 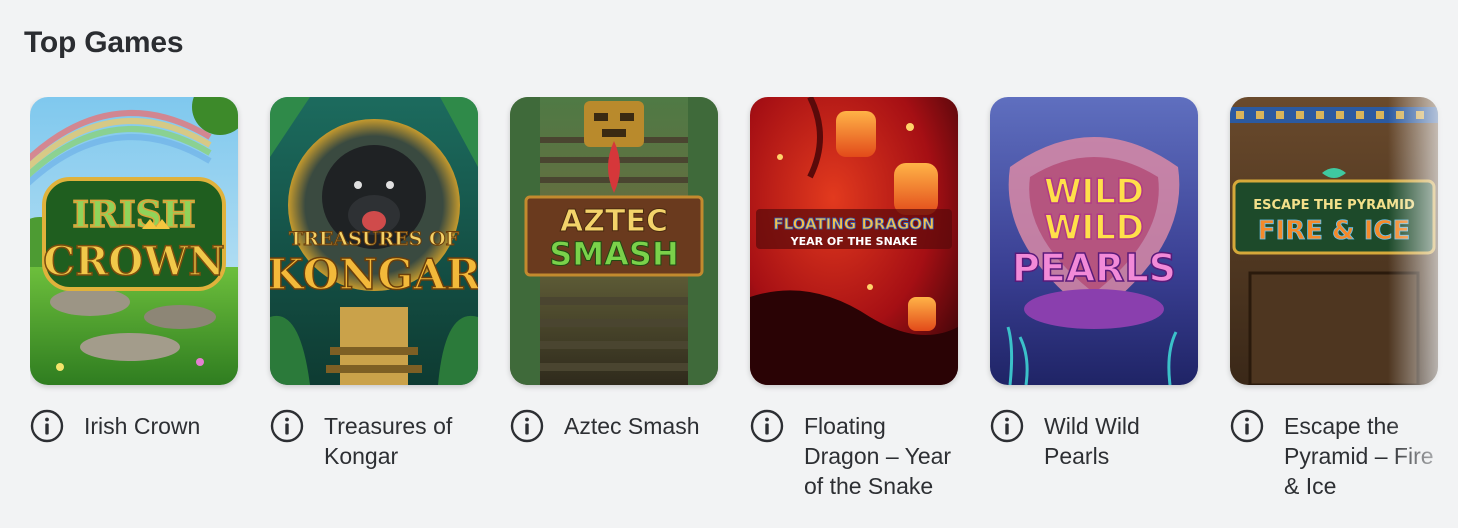 I want to click on game-thumbnail-irish-crown: IRISH CROWN, so click(x=134, y=241).